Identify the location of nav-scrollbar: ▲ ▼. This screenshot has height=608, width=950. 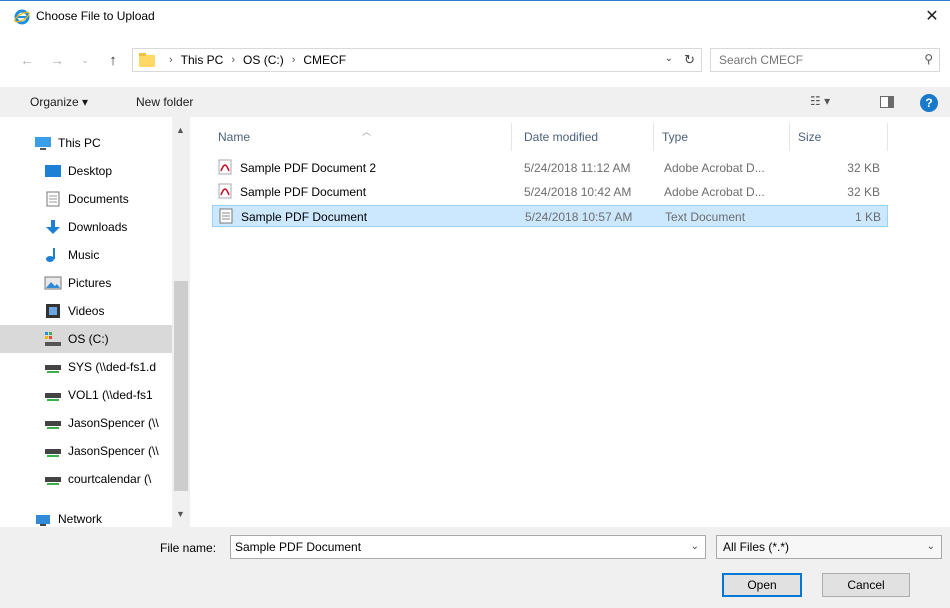
(181, 322).